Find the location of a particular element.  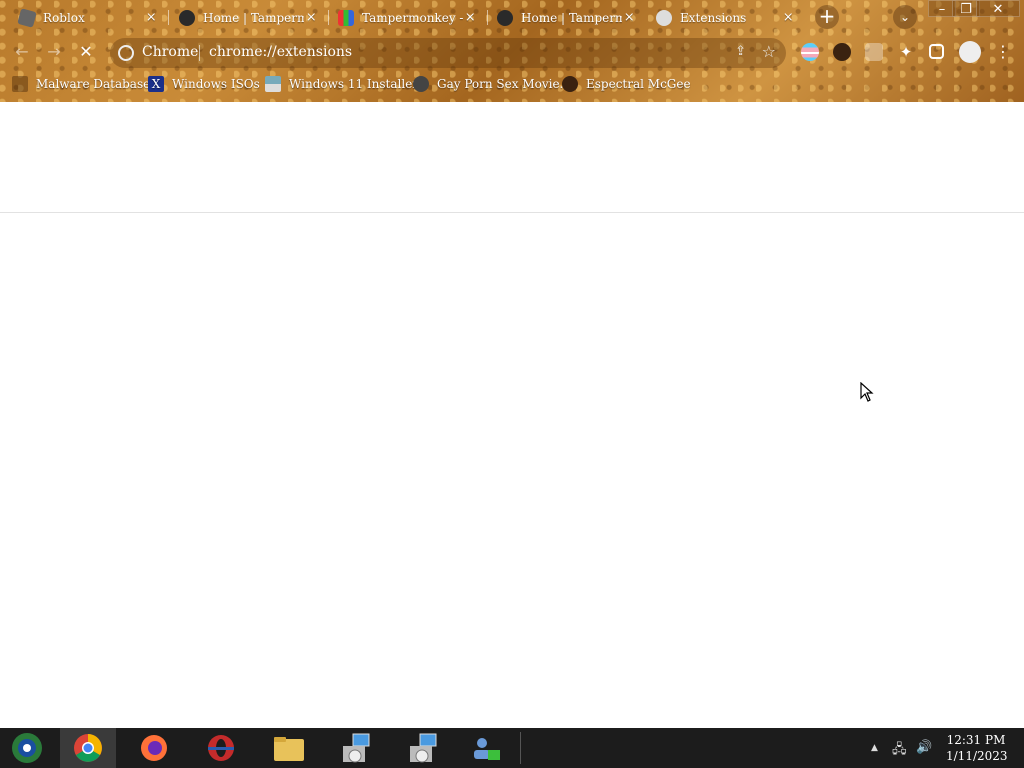

taskbar-chrome is located at coordinates (88, 748).